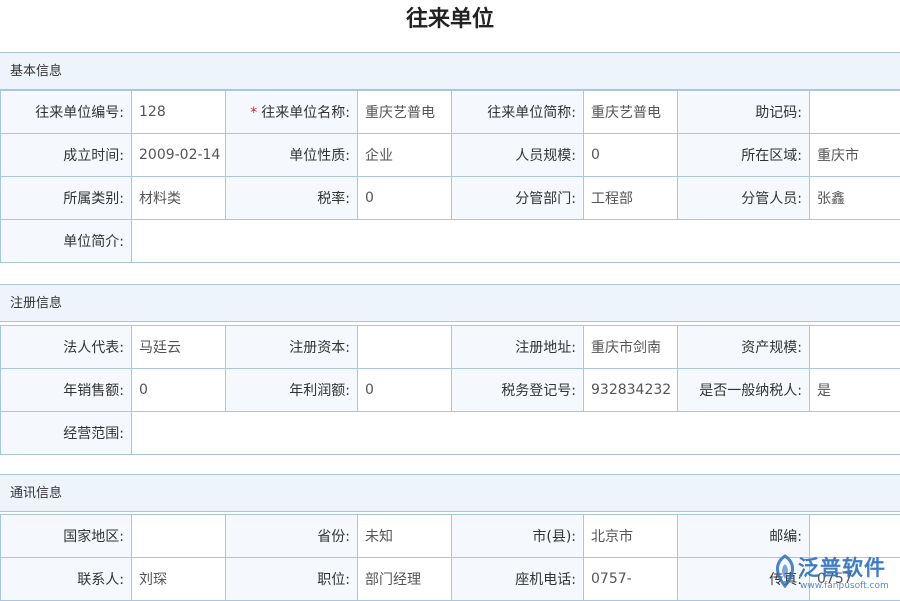  Describe the element at coordinates (744, 155) in the screenshot. I see `field-label: 所在区域:` at that location.